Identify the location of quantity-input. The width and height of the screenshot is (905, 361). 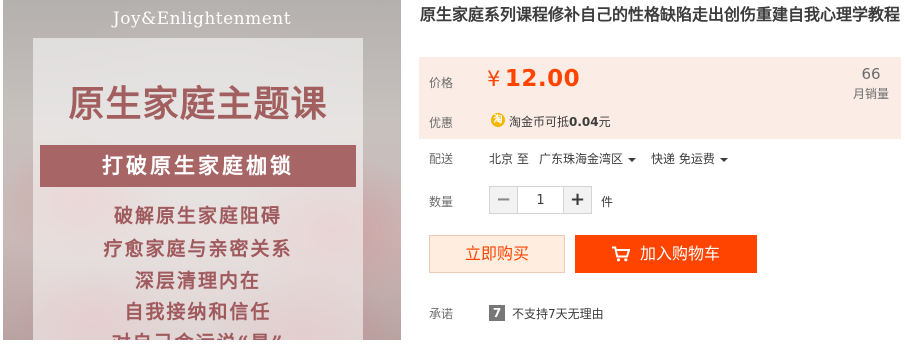
(540, 200).